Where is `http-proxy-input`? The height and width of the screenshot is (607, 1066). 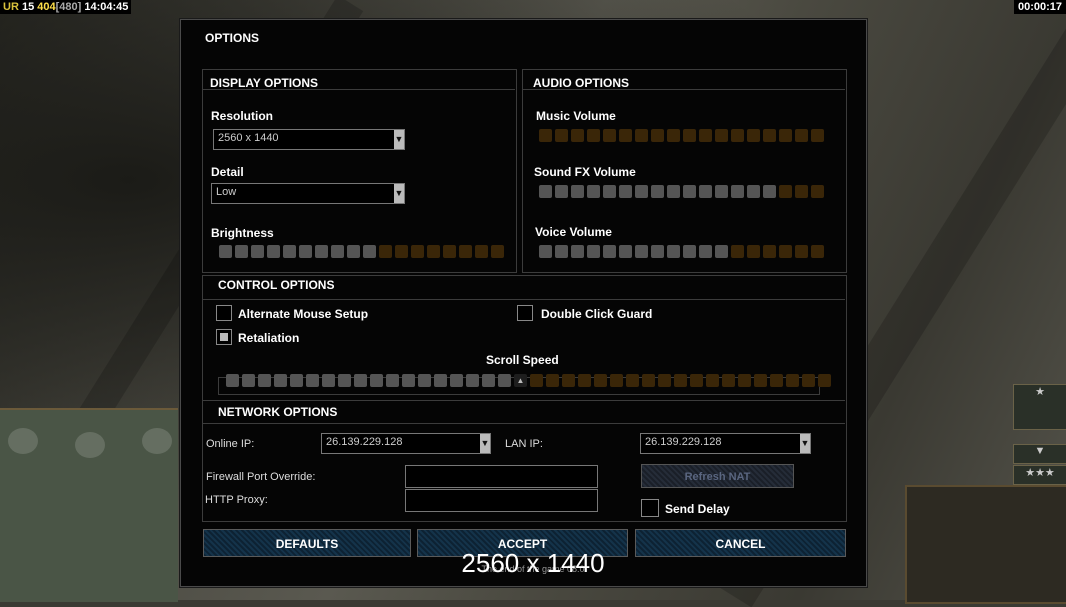
http-proxy-input is located at coordinates (501, 500).